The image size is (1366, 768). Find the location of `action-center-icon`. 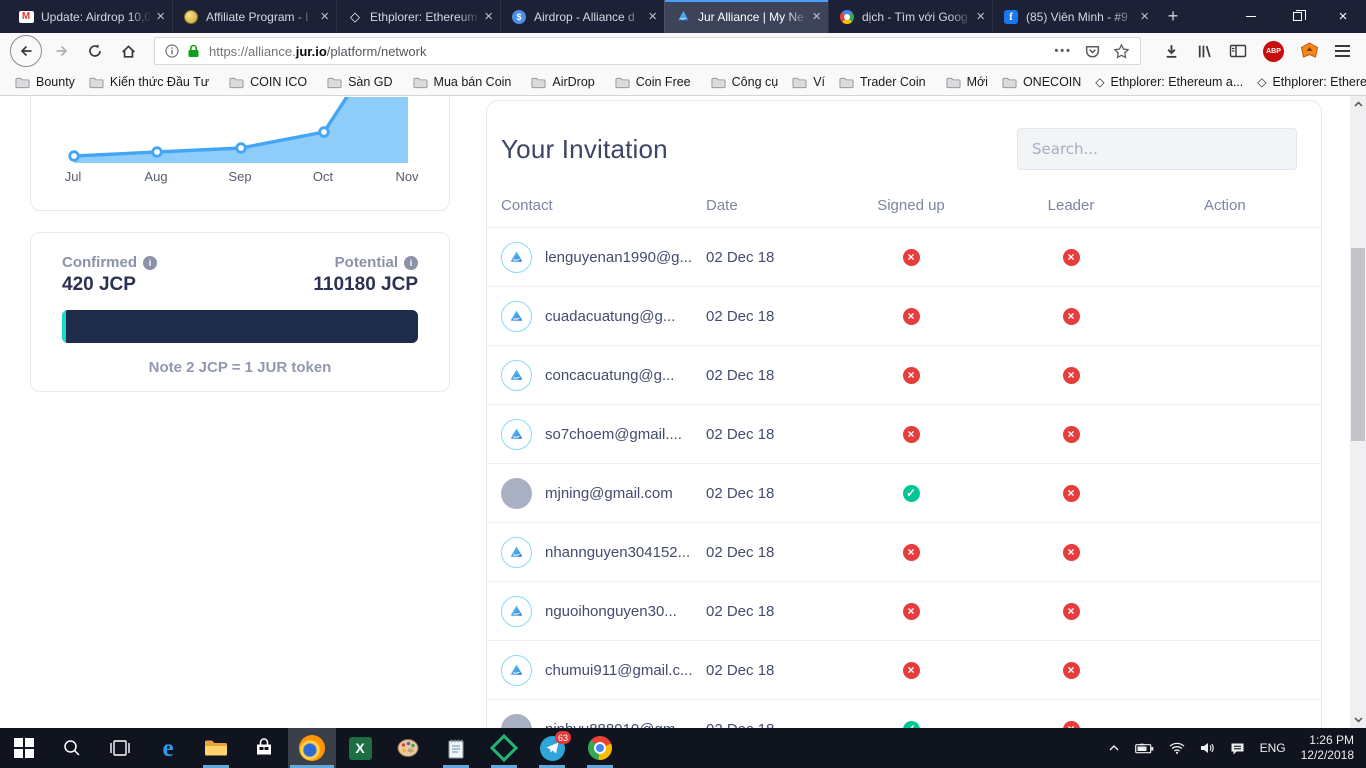

action-center-icon is located at coordinates (1237, 748).